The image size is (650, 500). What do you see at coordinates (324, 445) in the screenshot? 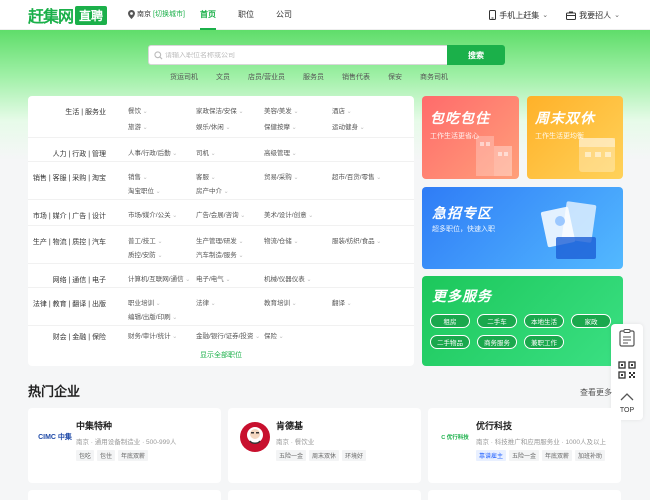
I see `company-card: 肯德基 南京 · 餐饮业 五险一金 周末双休 环境好` at bounding box center [324, 445].